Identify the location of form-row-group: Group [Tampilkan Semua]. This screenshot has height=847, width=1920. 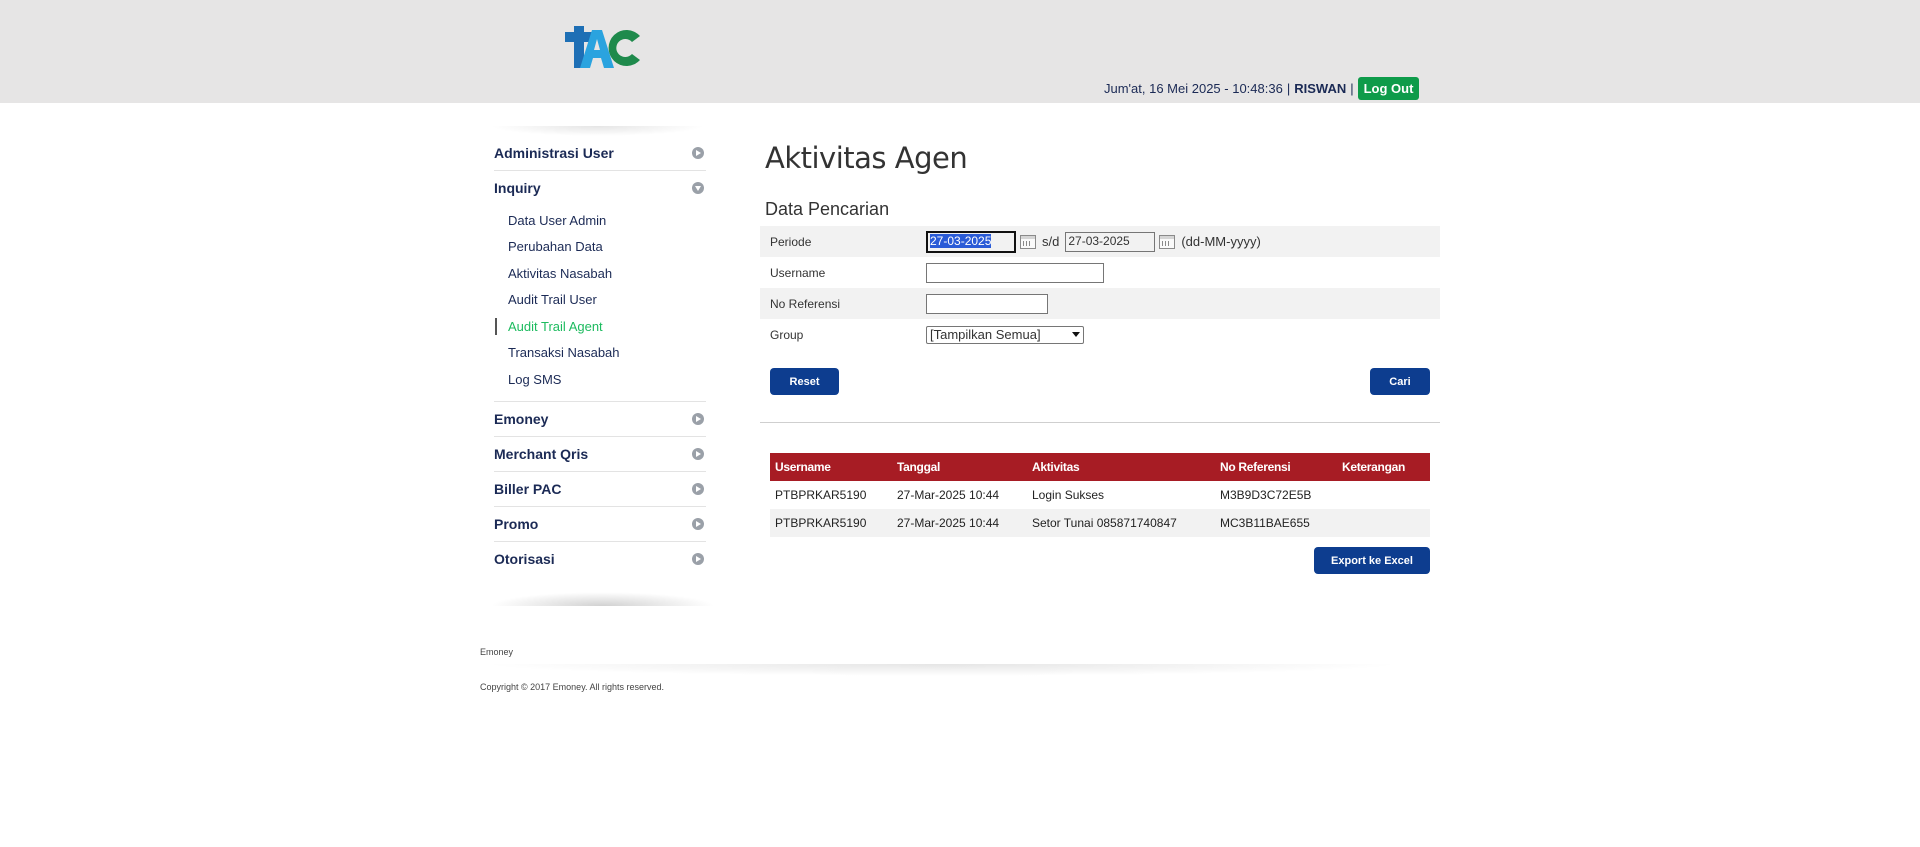
(1100, 334).